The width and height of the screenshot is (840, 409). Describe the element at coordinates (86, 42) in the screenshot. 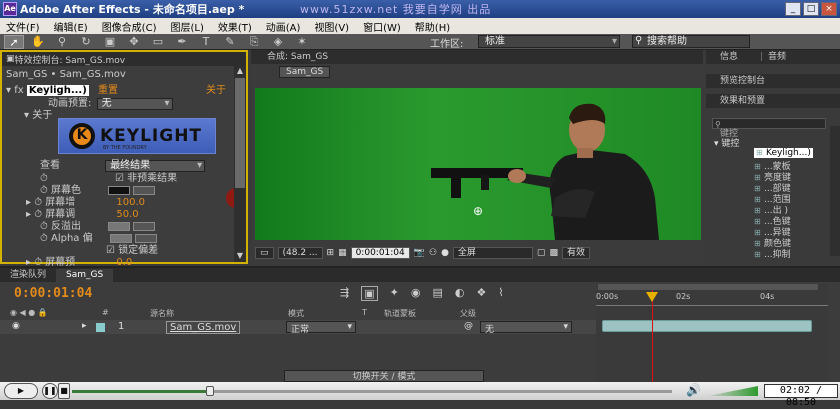

I see `rotate-tool-icon: ↻` at that location.